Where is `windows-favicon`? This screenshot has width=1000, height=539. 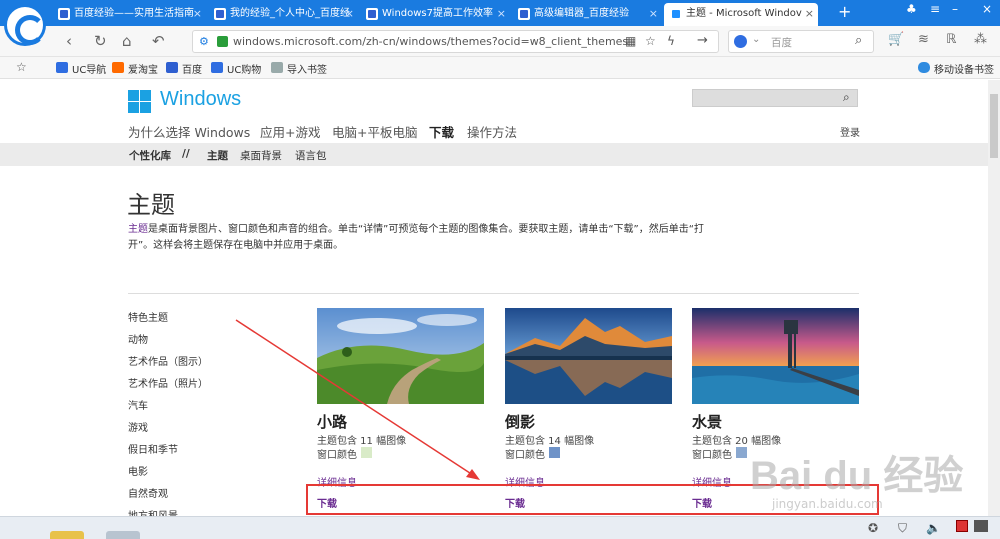
windows-favicon is located at coordinates (676, 14).